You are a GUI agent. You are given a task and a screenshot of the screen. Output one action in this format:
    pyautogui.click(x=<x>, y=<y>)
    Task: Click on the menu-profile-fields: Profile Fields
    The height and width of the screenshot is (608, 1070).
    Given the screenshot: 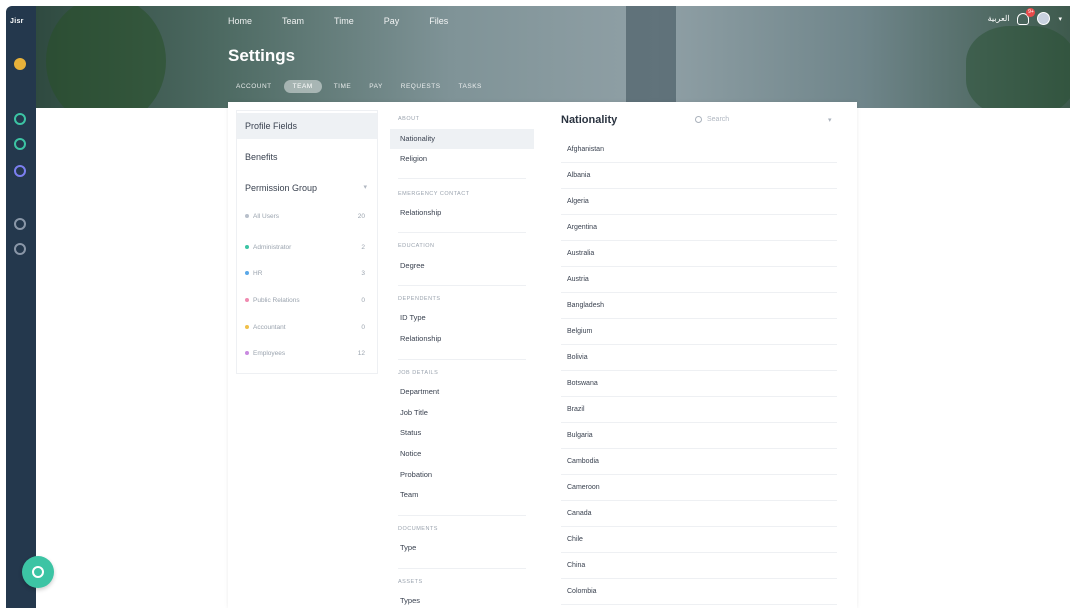 What is the action you would take?
    pyautogui.click(x=307, y=126)
    